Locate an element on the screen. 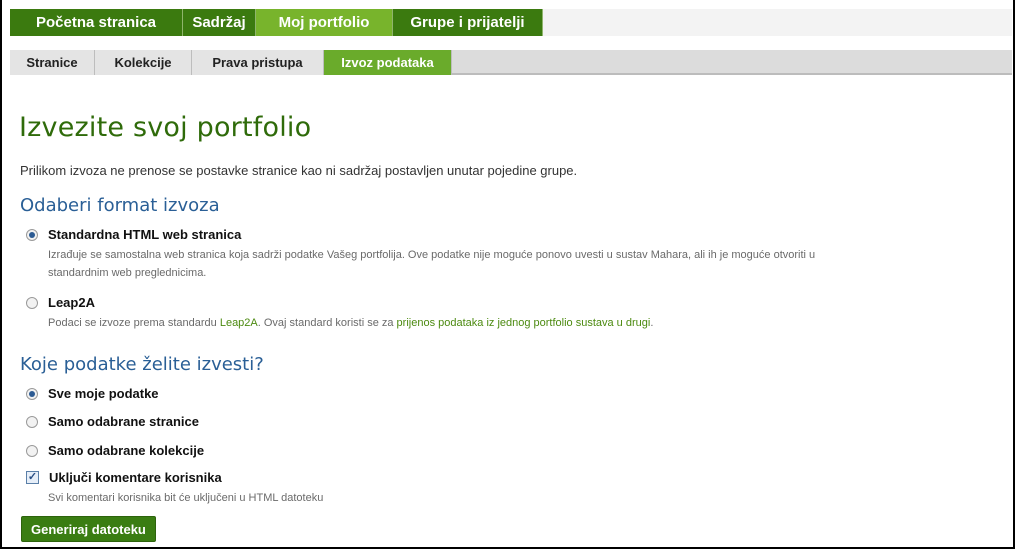  format-option-leap2a: Leap2A is located at coordinates (60, 302).